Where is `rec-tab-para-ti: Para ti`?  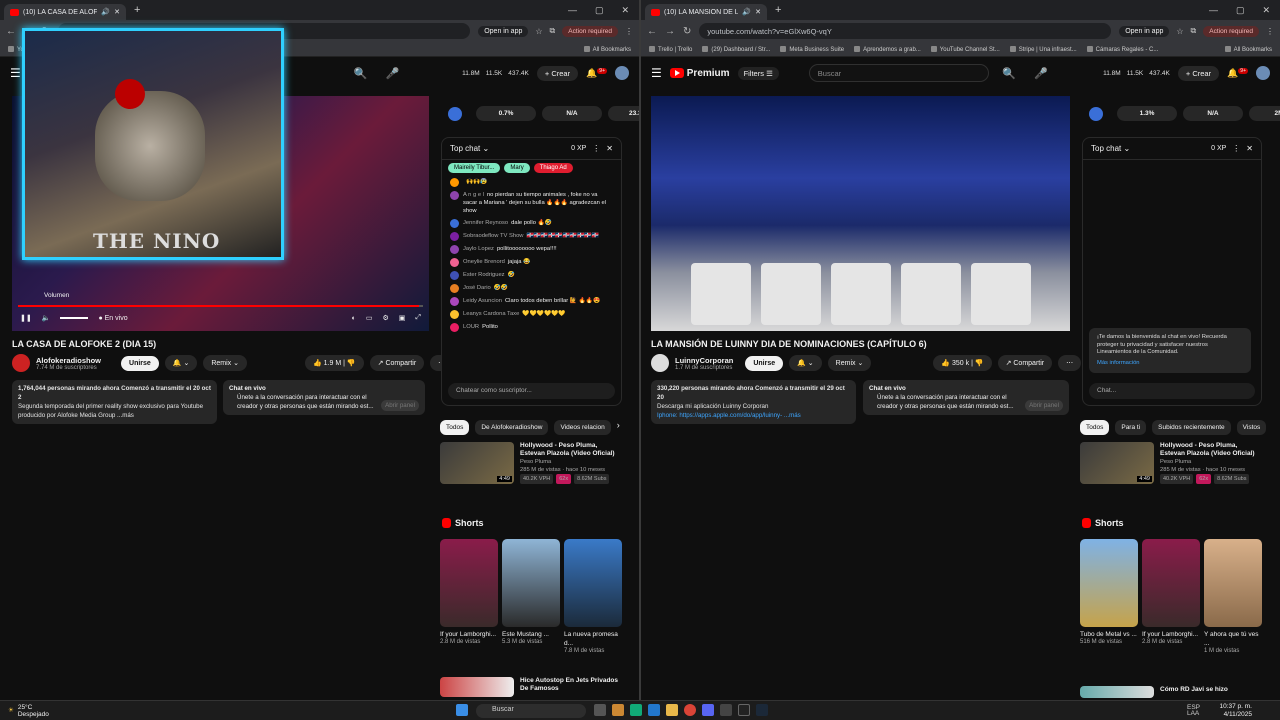 rec-tab-para-ti: Para ti is located at coordinates (1131, 427).